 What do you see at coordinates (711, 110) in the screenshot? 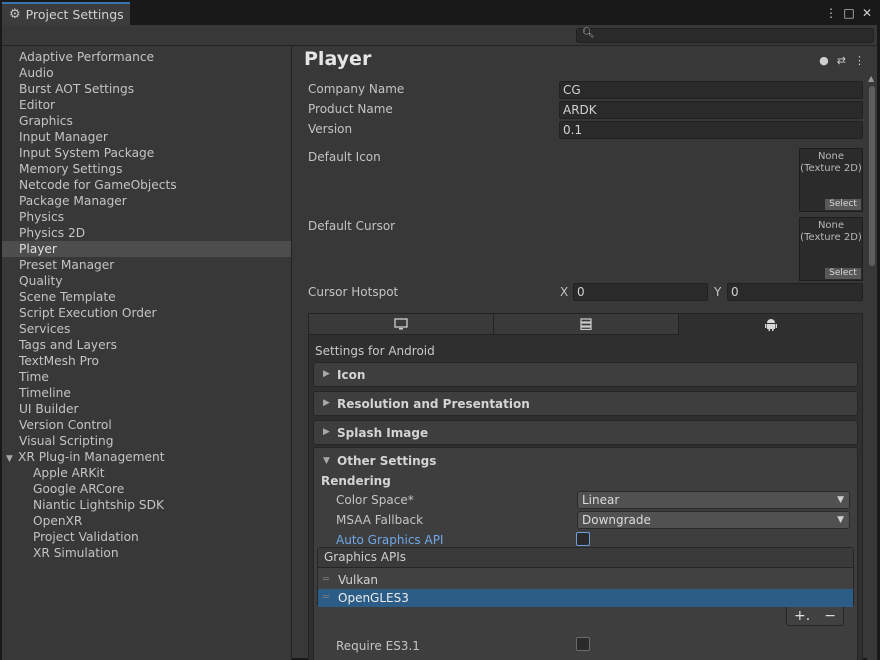
I see `product-name-field: ARDK` at bounding box center [711, 110].